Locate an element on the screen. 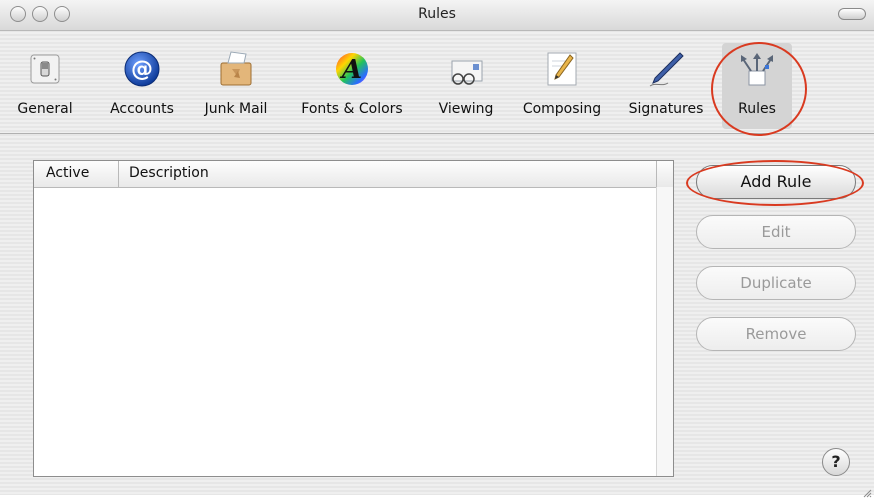 The height and width of the screenshot is (502, 874). toolbar-item-label: Accounts is located at coordinates (142, 109).